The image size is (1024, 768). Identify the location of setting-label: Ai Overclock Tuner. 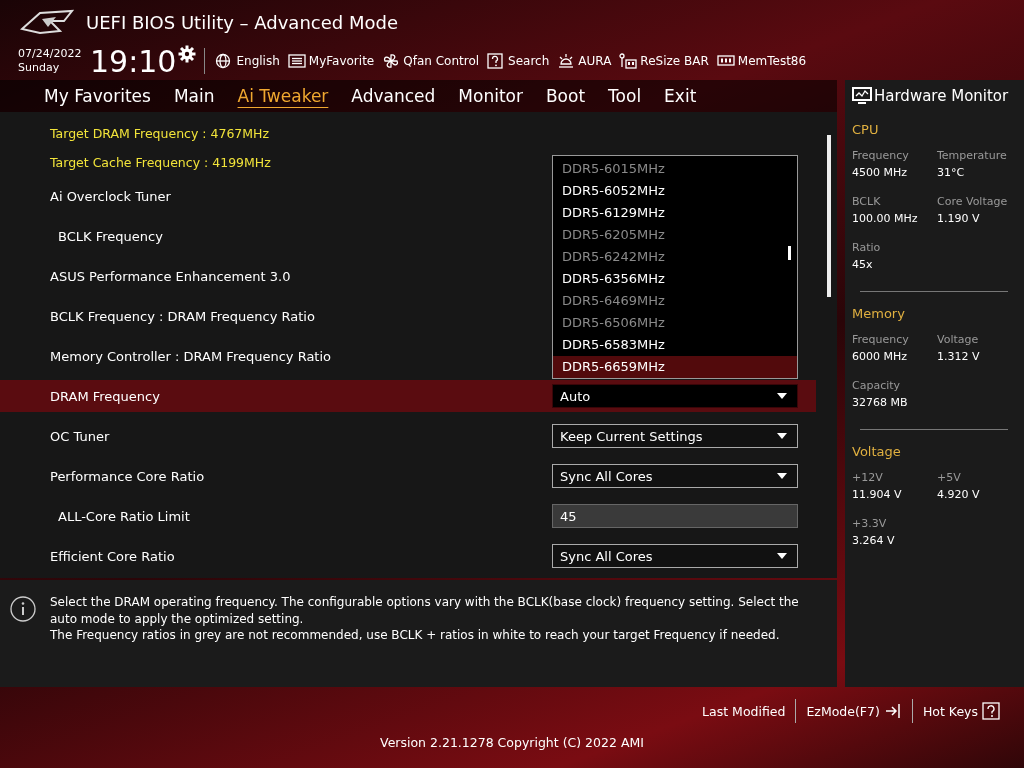
(110, 196).